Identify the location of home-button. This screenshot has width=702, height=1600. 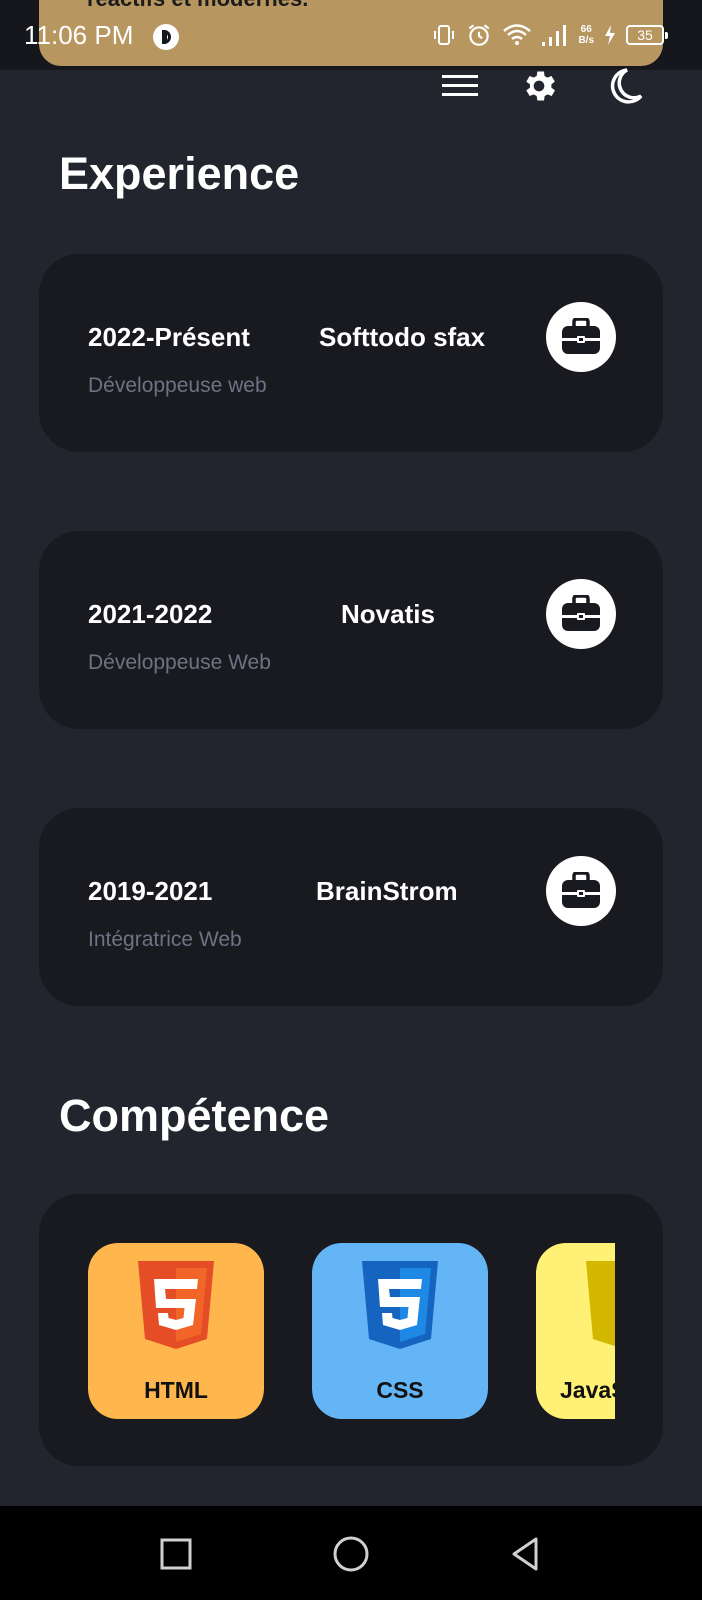
(351, 1554).